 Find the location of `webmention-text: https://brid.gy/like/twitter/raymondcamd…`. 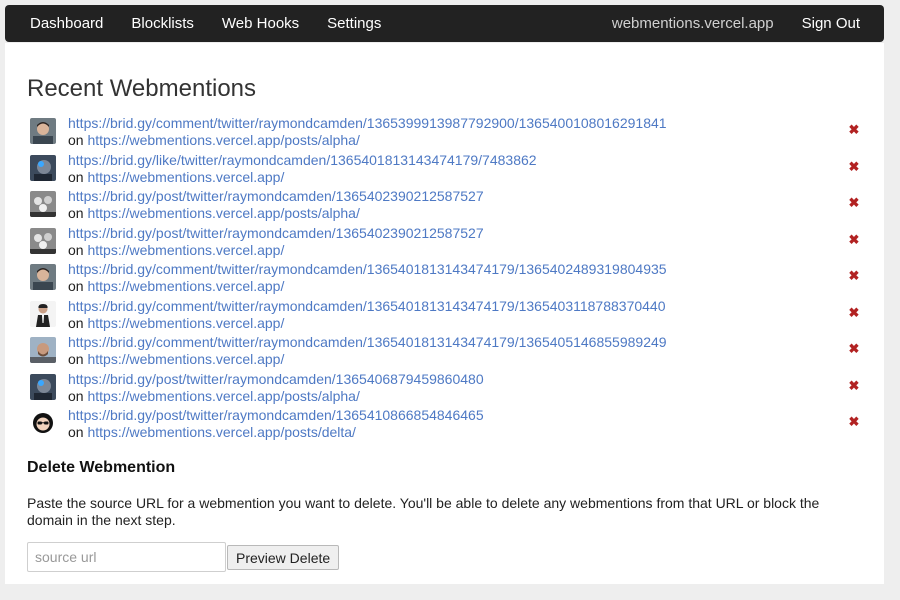

webmention-text: https://brid.gy/like/twitter/raymondcamd… is located at coordinates (302, 169).